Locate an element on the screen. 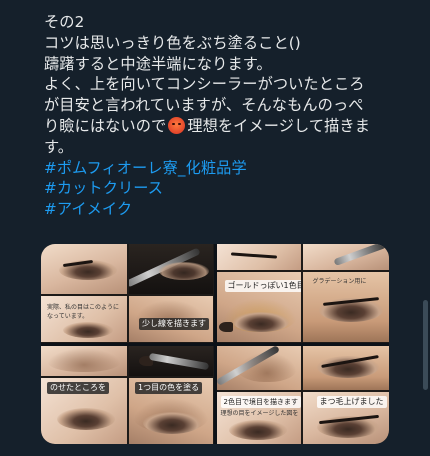 This screenshot has width=430, height=456. tweet-line-part: り瞼にはないので is located at coordinates (105, 125).